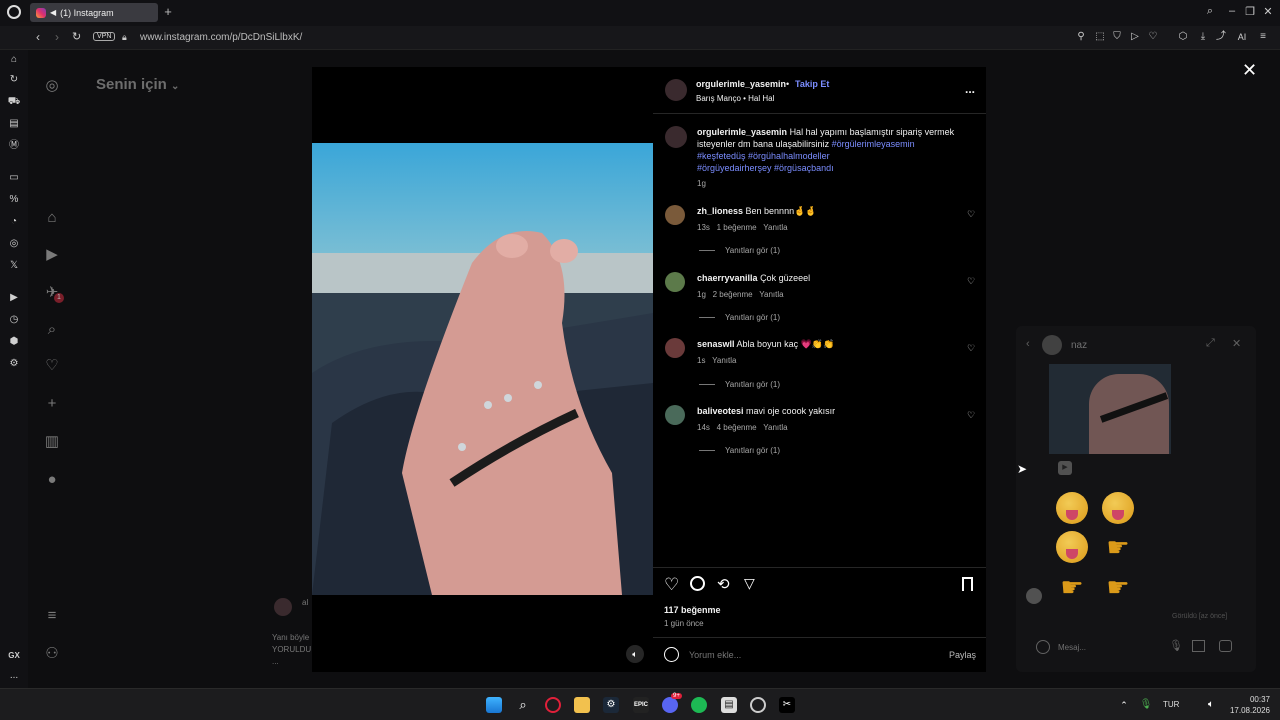  Describe the element at coordinates (1210, 343) in the screenshot. I see `expand-icon: ⤢` at that location.